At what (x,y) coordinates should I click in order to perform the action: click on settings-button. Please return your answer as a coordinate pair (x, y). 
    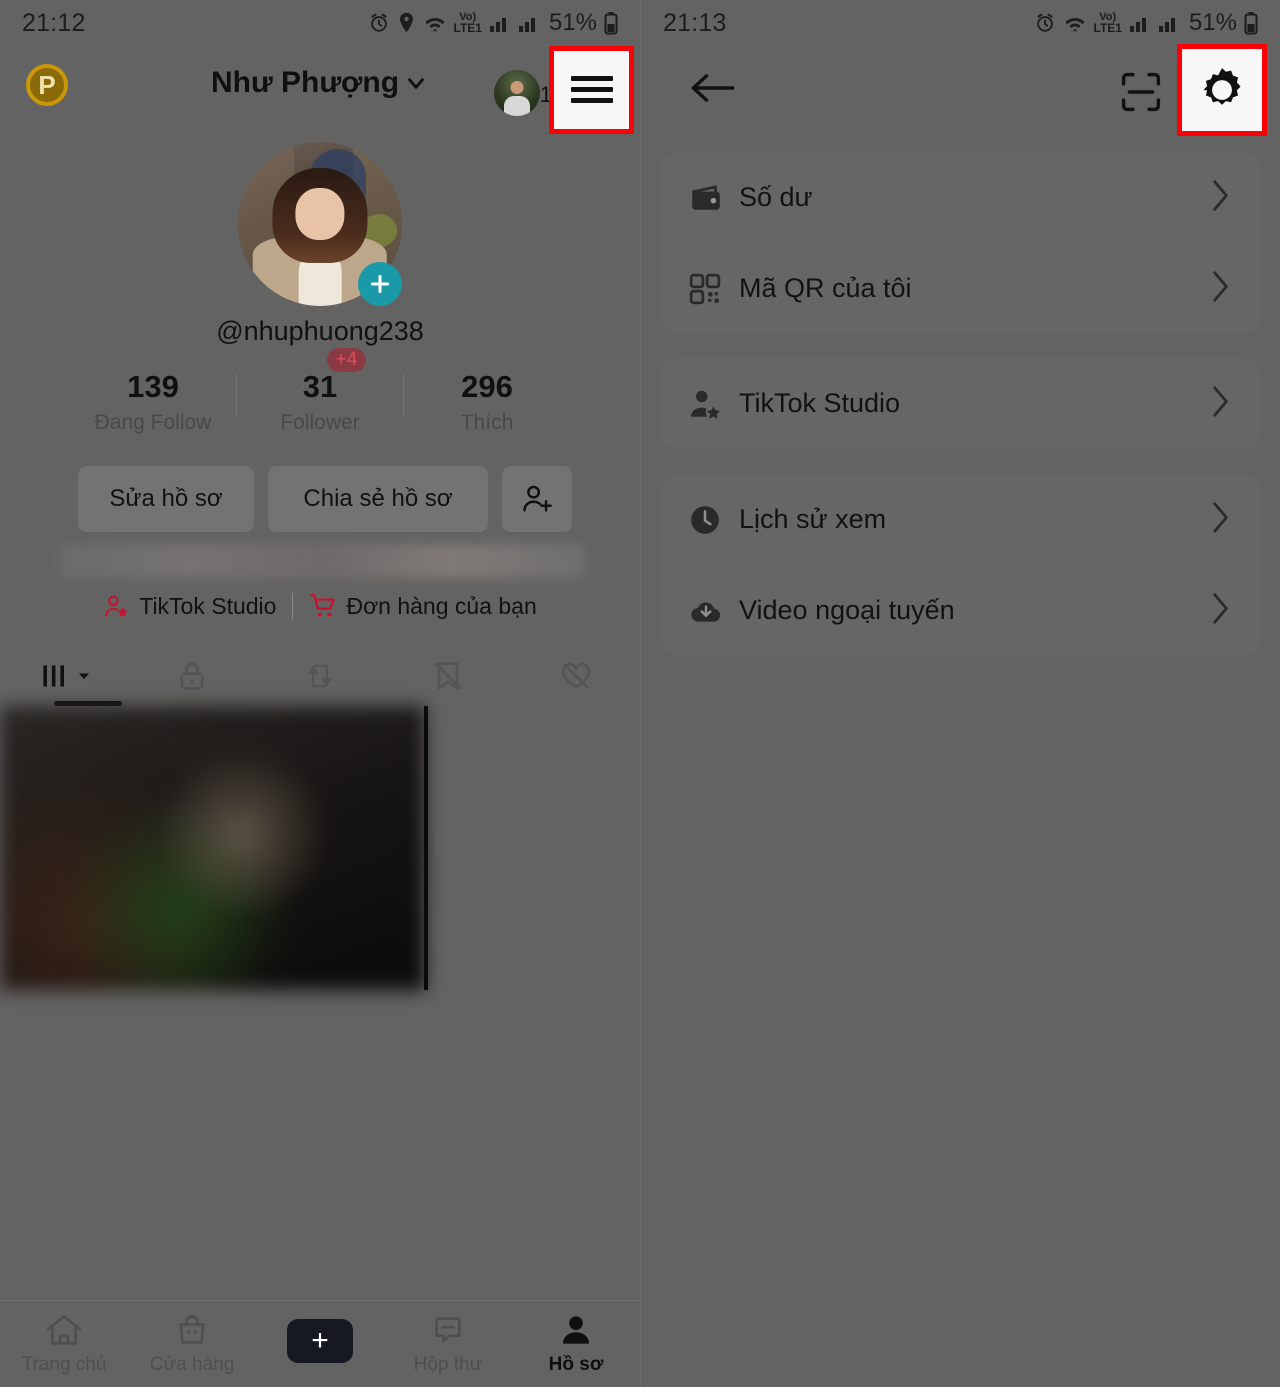
    Looking at the image, I should click on (1222, 90).